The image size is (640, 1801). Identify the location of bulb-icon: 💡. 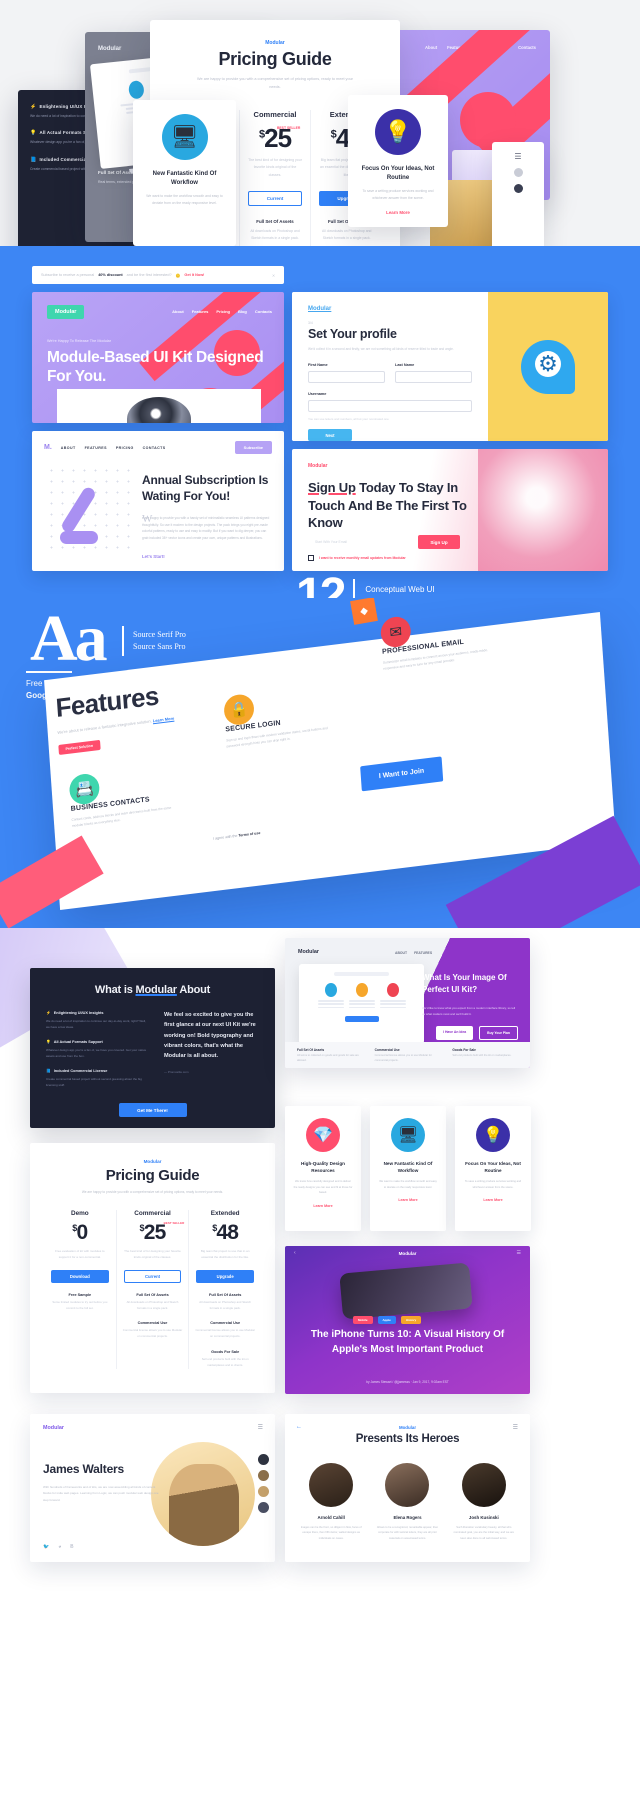
(48, 1042).